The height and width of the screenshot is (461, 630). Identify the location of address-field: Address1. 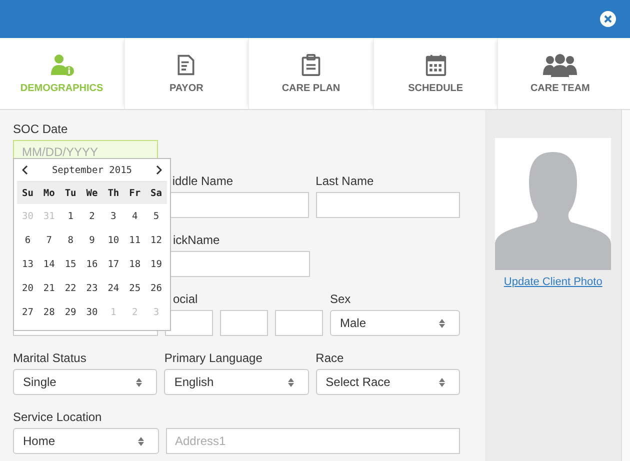
(313, 441).